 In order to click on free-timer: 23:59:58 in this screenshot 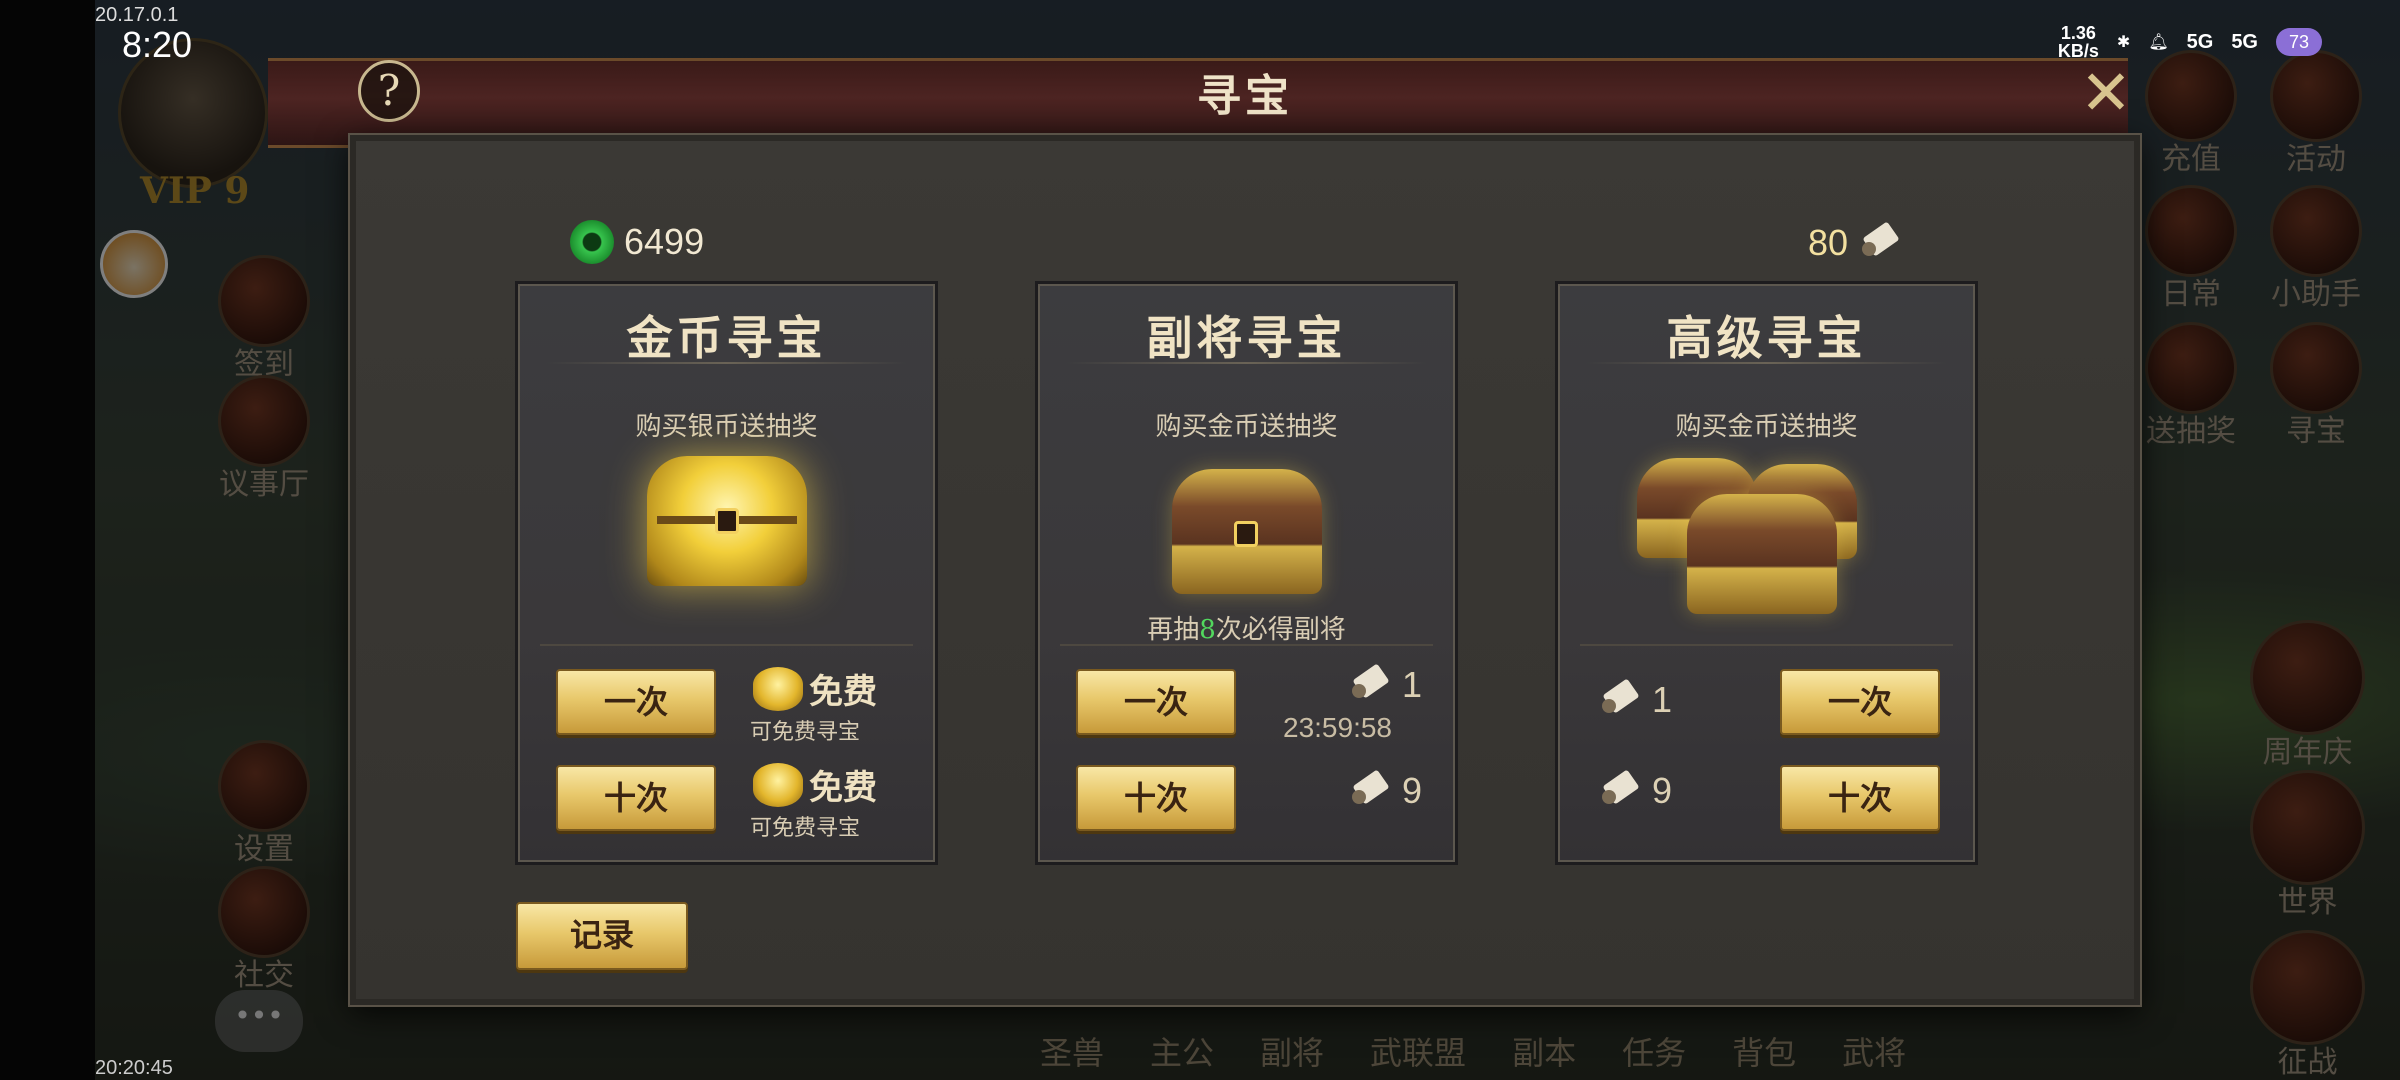, I will do `click(1337, 727)`.